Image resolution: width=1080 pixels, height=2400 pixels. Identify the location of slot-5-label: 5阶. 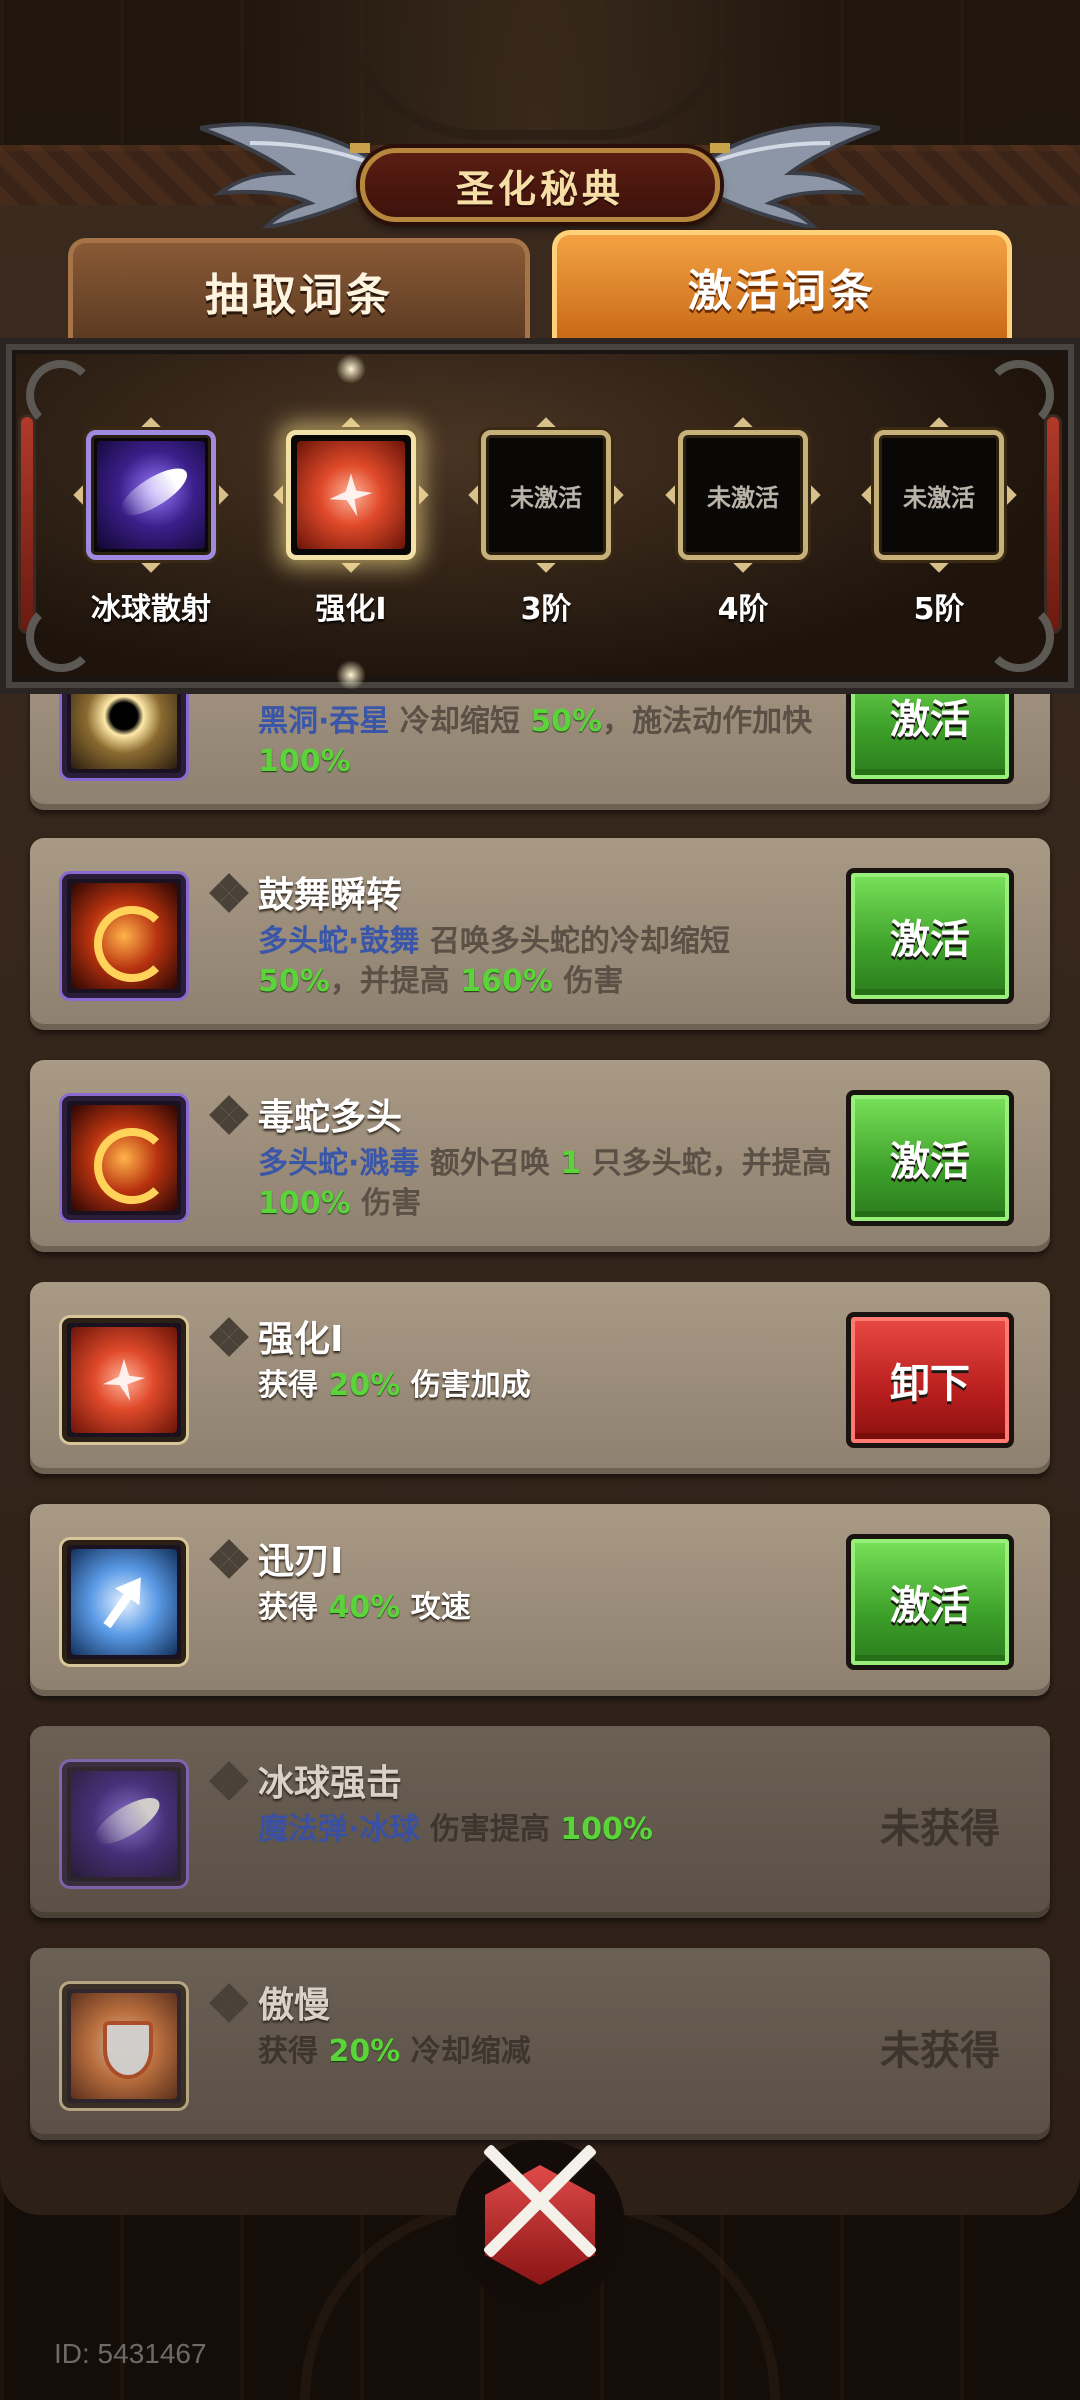
(939, 609).